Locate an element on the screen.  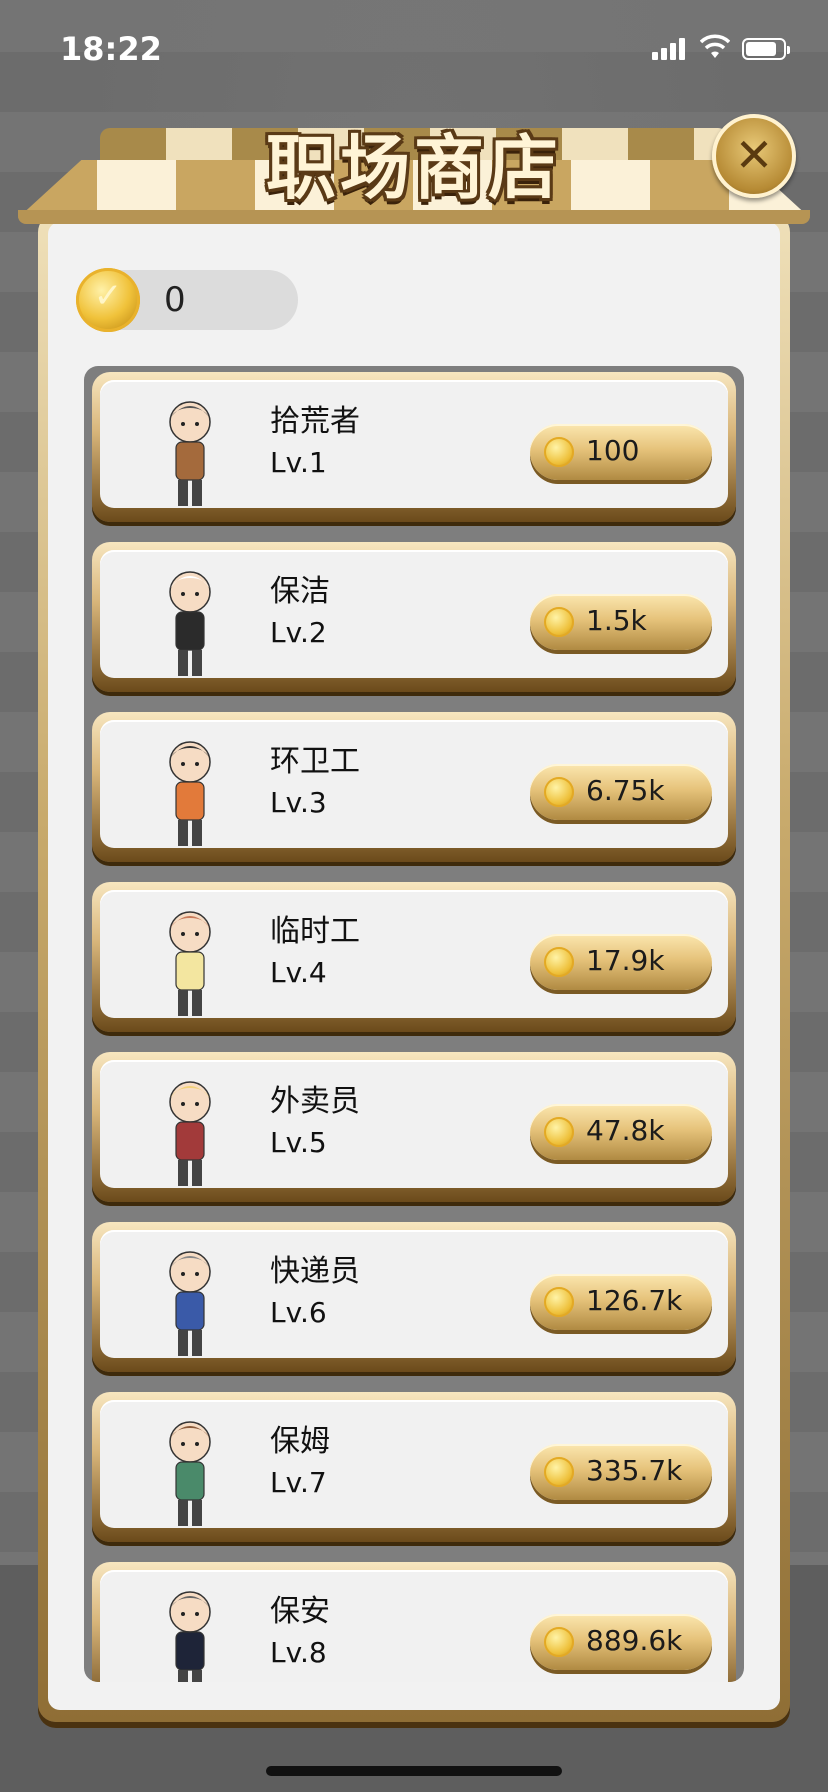
job-name: 环卫工 is located at coordinates (315, 761).